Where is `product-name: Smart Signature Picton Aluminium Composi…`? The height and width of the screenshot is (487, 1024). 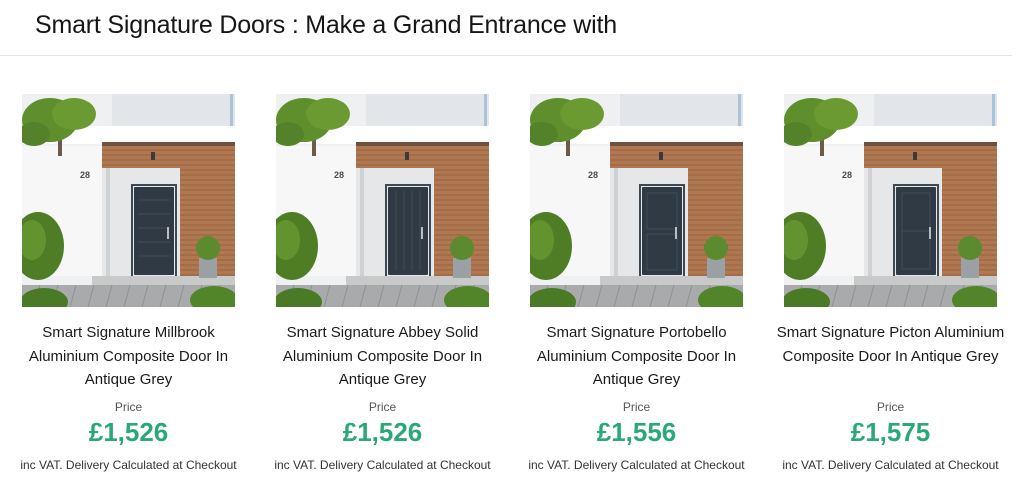 product-name: Smart Signature Picton Aluminium Composi… is located at coordinates (890, 344).